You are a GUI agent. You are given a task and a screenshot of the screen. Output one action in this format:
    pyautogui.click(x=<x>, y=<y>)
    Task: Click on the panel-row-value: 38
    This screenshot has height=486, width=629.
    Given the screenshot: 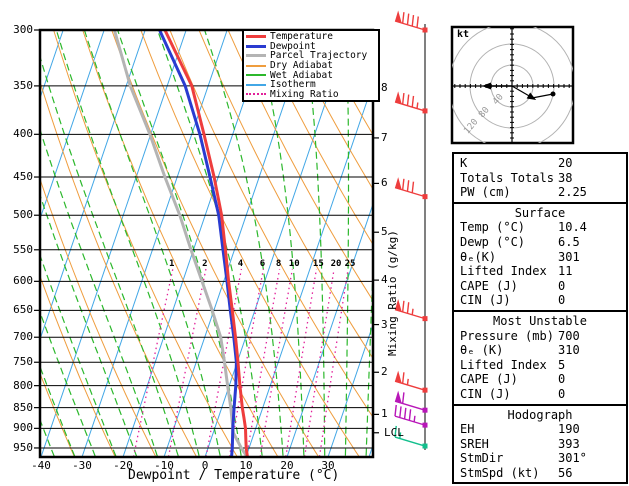 What is the action you would take?
    pyautogui.click(x=565, y=177)
    